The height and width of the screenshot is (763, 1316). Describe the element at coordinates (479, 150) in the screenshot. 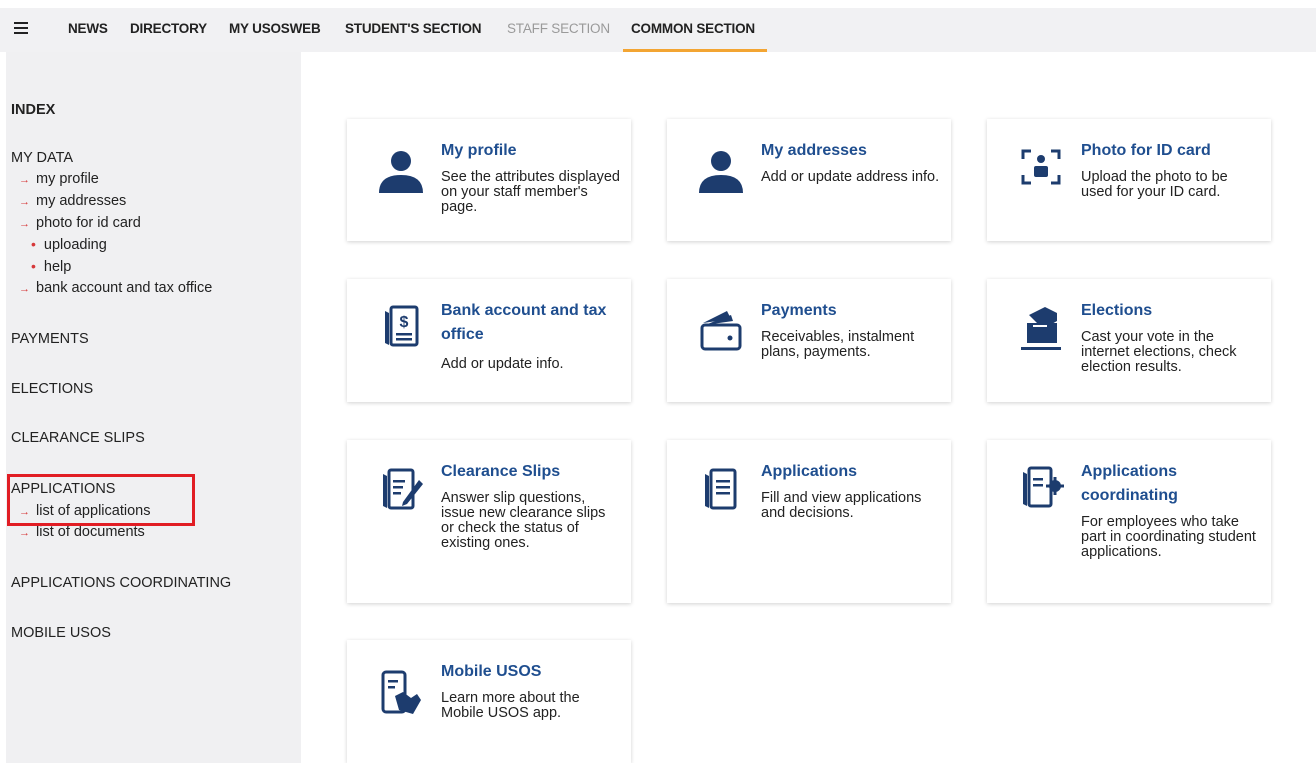

I see `card-title: My profile` at that location.